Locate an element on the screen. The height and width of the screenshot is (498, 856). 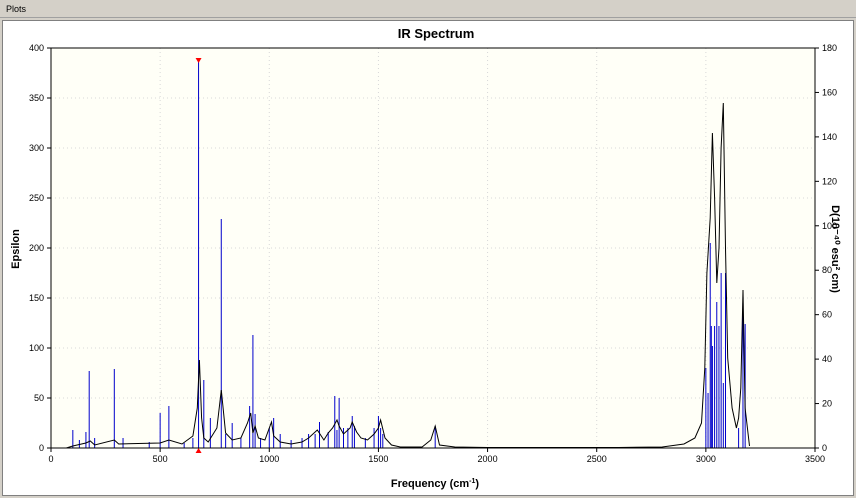
y-right-tick-label: 160 is located at coordinates (829, 92).